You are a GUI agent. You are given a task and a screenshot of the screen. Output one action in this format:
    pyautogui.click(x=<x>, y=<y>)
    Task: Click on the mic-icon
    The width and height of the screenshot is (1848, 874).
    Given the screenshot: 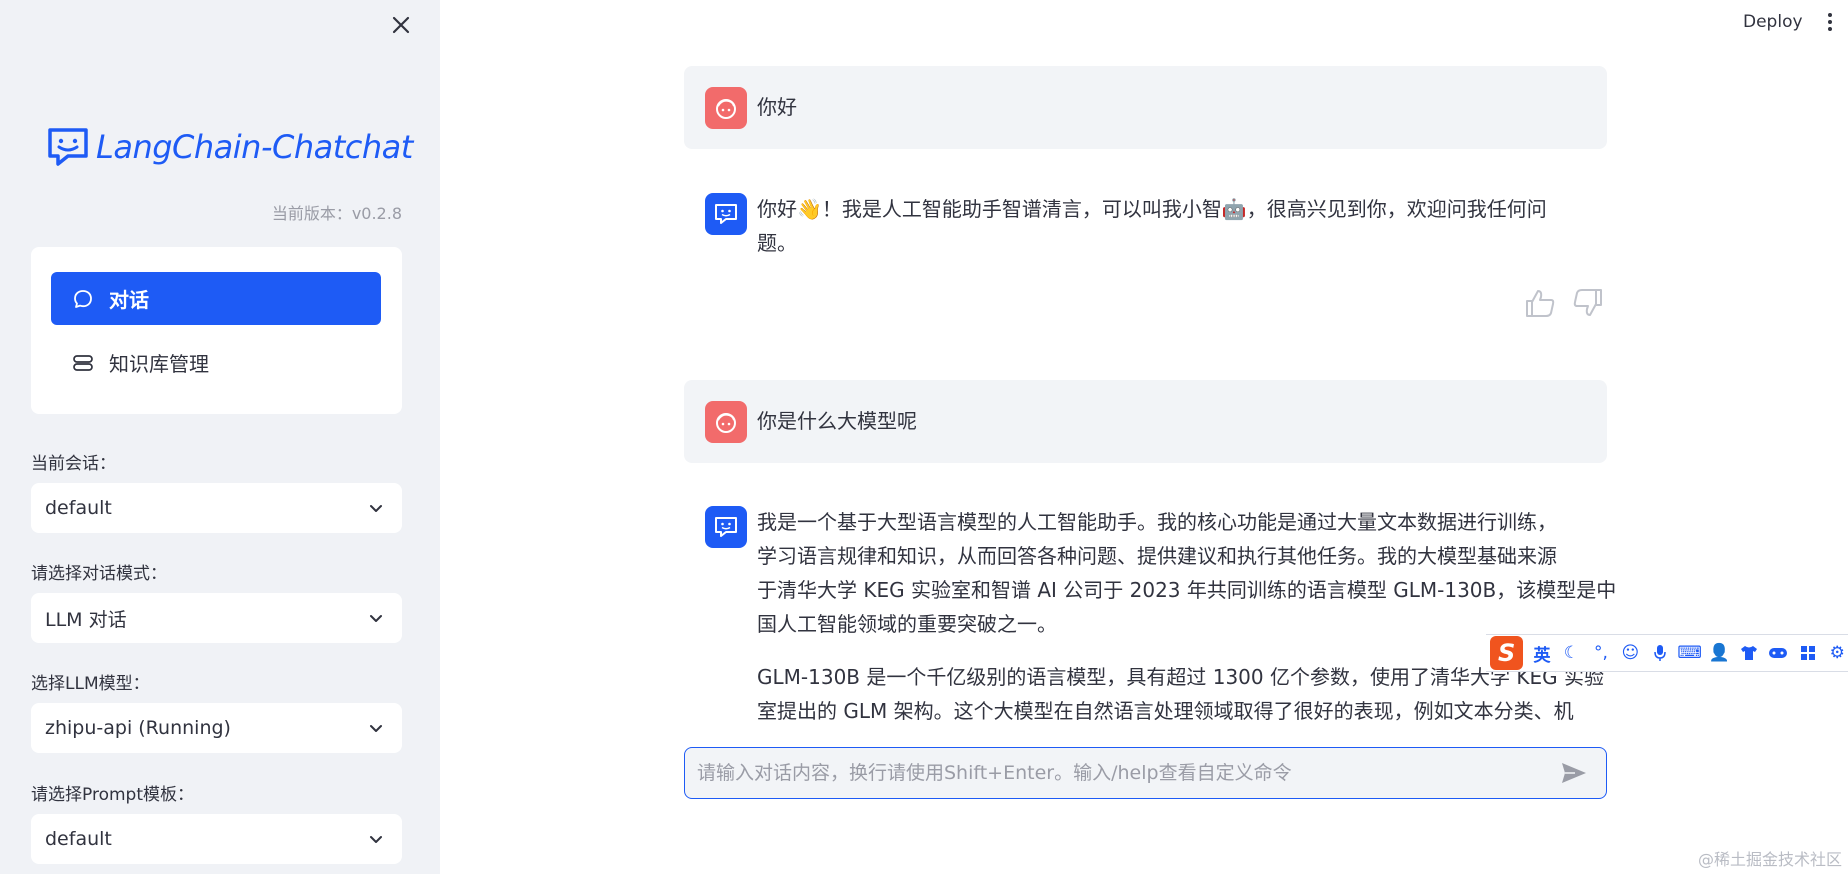 What is the action you would take?
    pyautogui.click(x=1659, y=653)
    